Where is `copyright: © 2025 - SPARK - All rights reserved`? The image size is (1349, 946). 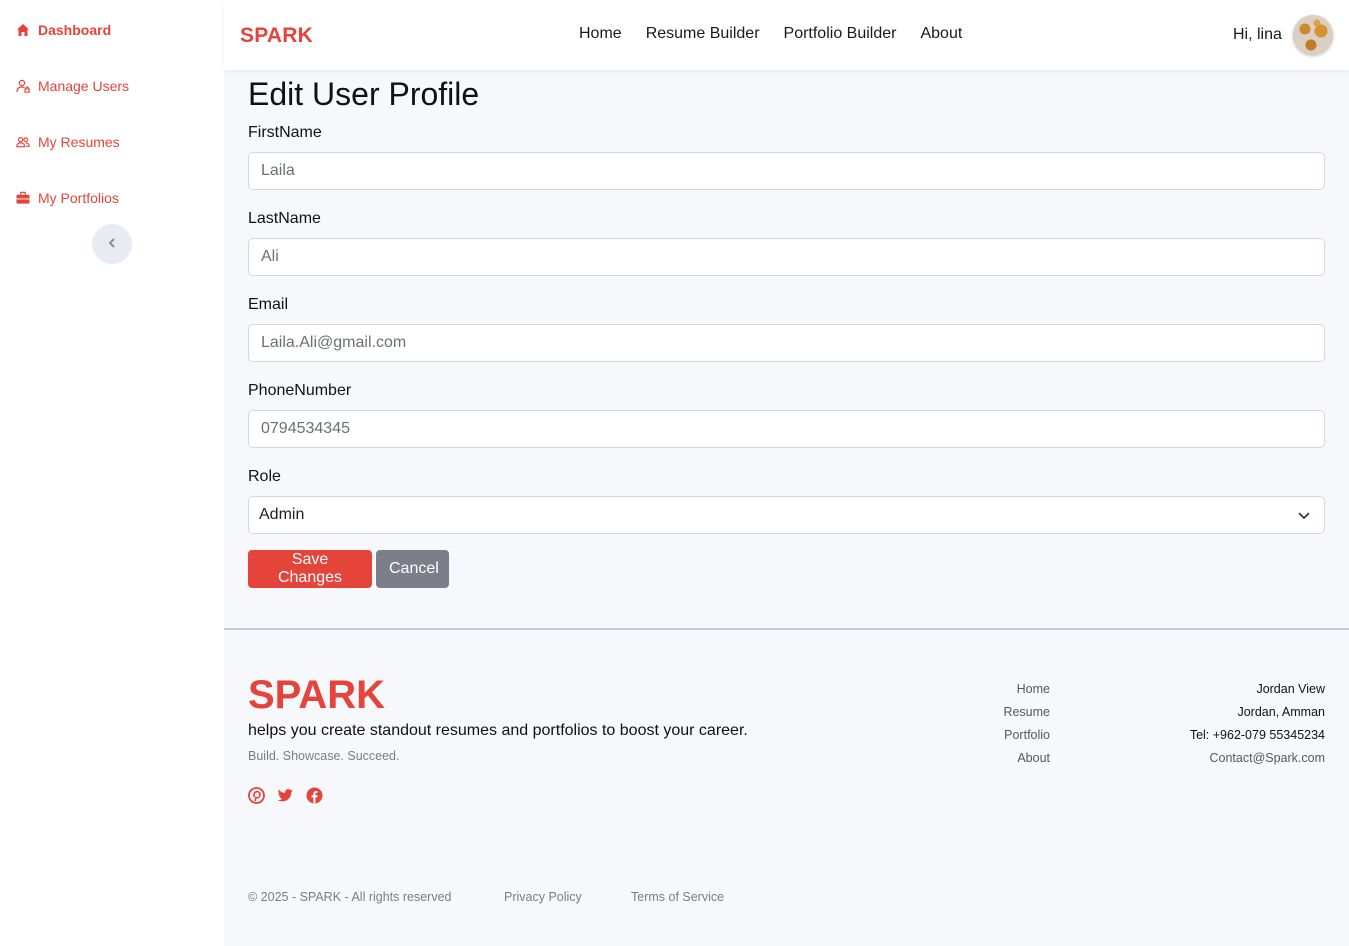
copyright: © 2025 - SPARK - All rights reserved is located at coordinates (350, 897).